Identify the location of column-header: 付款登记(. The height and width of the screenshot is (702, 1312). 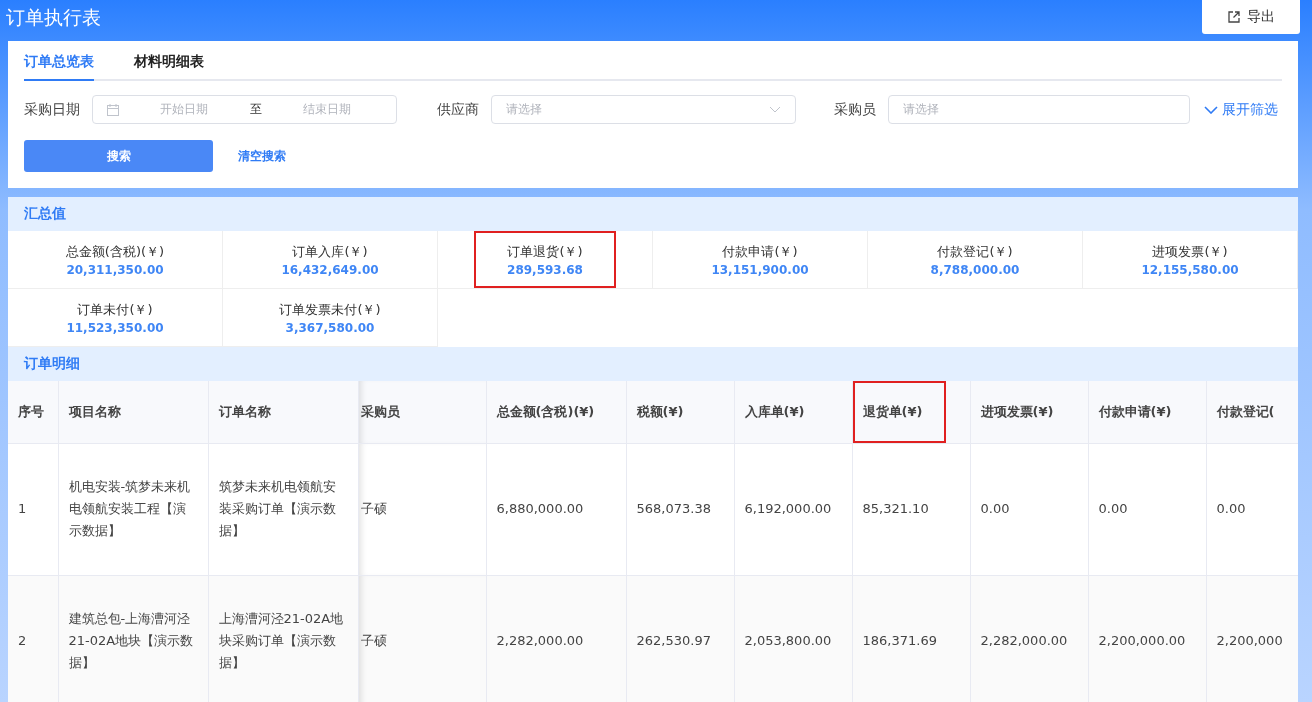
(1252, 412).